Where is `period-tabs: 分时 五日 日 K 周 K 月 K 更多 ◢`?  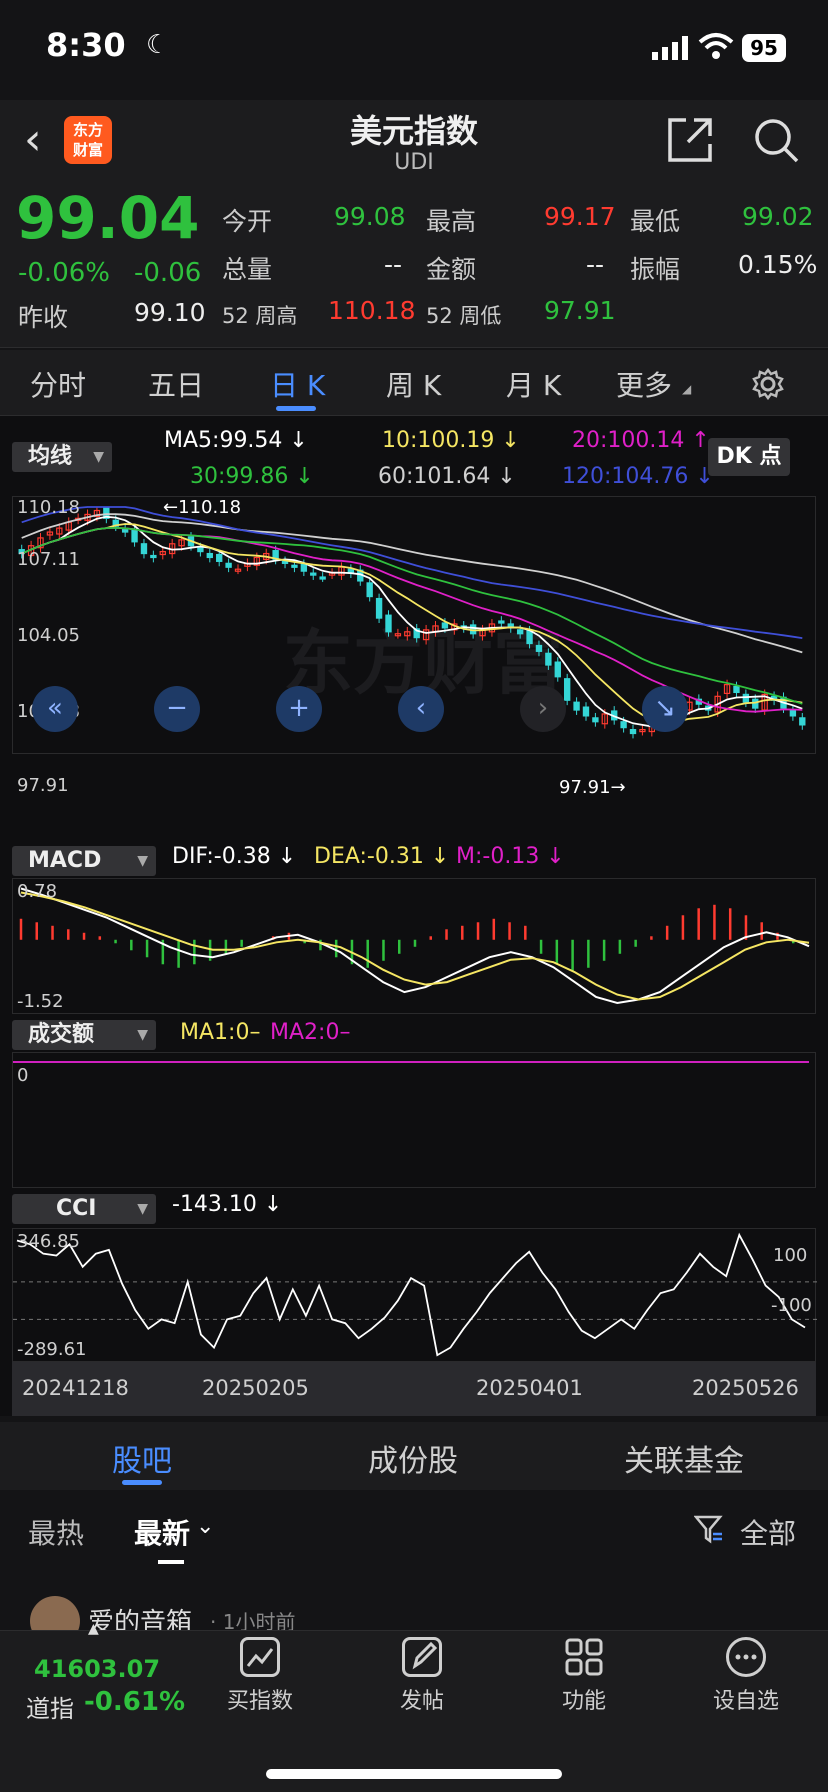
period-tabs: 分时 五日 日 K 周 K 月 K 更多 ◢ is located at coordinates (414, 383).